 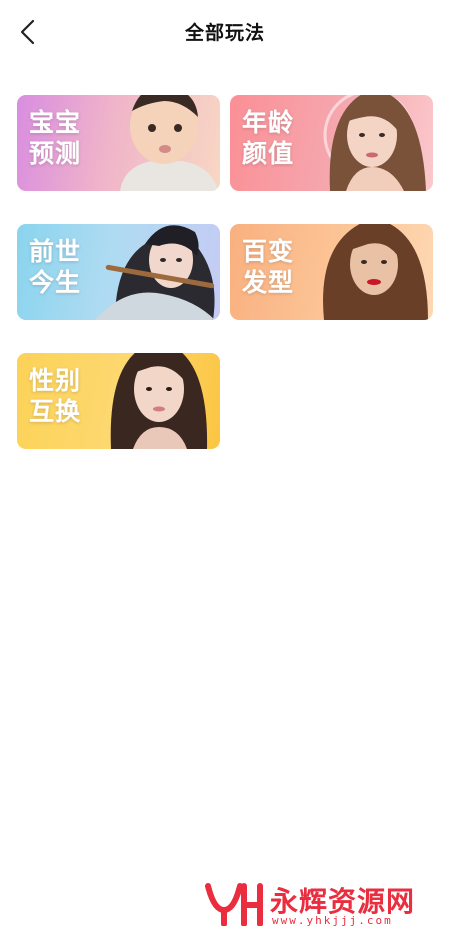 I want to click on page-title: 全部玩法, so click(x=224, y=33).